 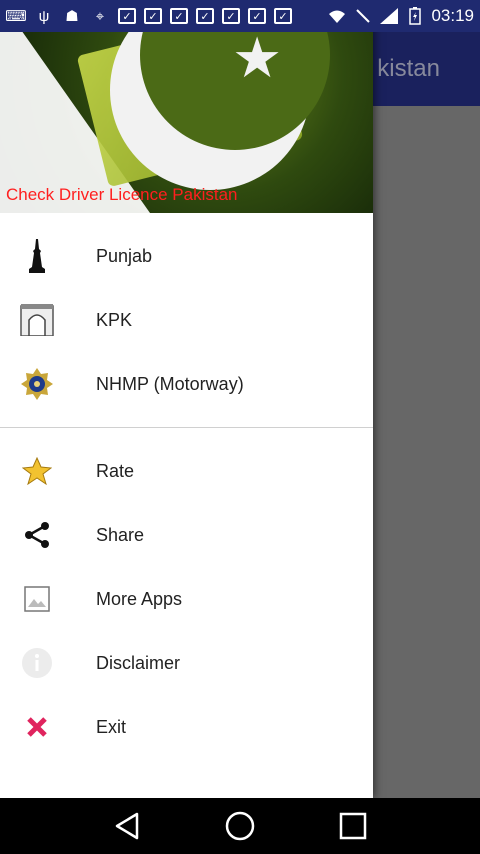 I want to click on status-bar: ⌨ ψ ☗ ⌖ ✓ ✓ ✓ ✓ ✓ ✓ ✓ 03:19, so click(x=240, y=16).